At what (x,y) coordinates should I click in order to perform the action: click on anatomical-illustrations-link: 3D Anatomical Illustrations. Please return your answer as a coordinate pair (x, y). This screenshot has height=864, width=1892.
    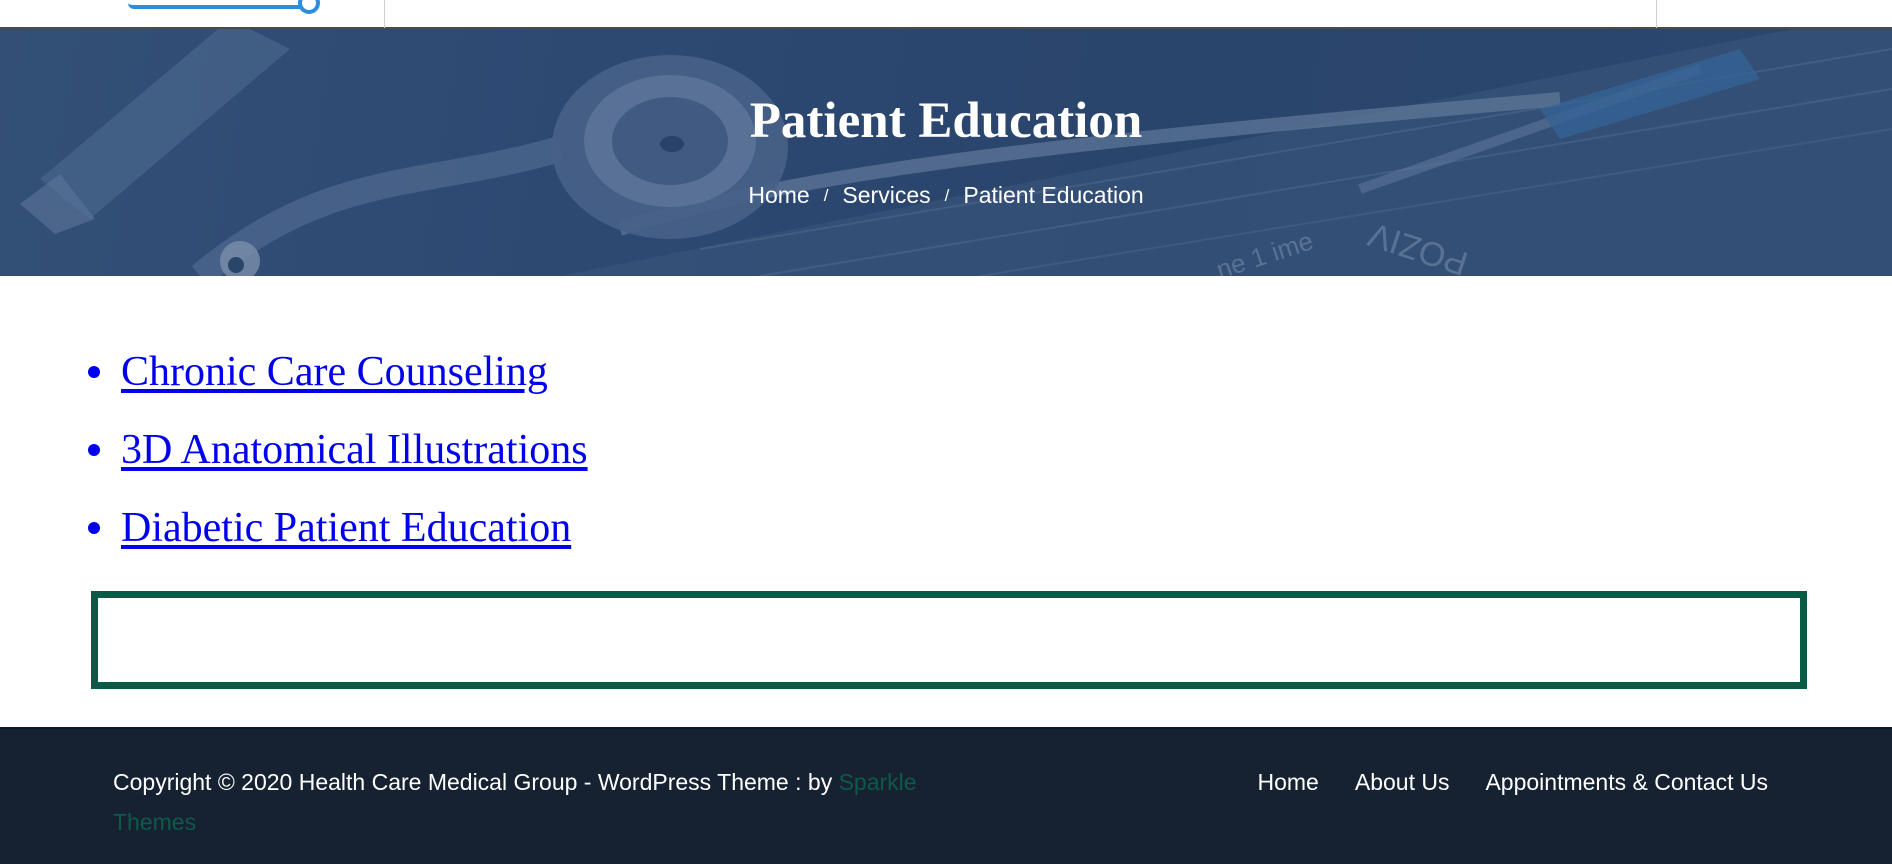
    Looking at the image, I should click on (354, 450).